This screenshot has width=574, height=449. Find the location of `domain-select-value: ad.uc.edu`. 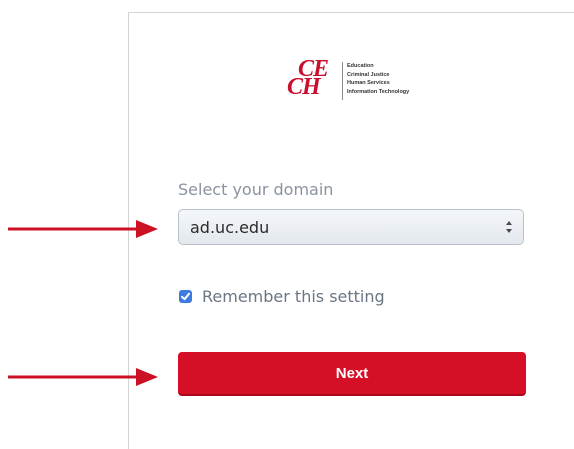

domain-select-value: ad.uc.edu is located at coordinates (230, 227).